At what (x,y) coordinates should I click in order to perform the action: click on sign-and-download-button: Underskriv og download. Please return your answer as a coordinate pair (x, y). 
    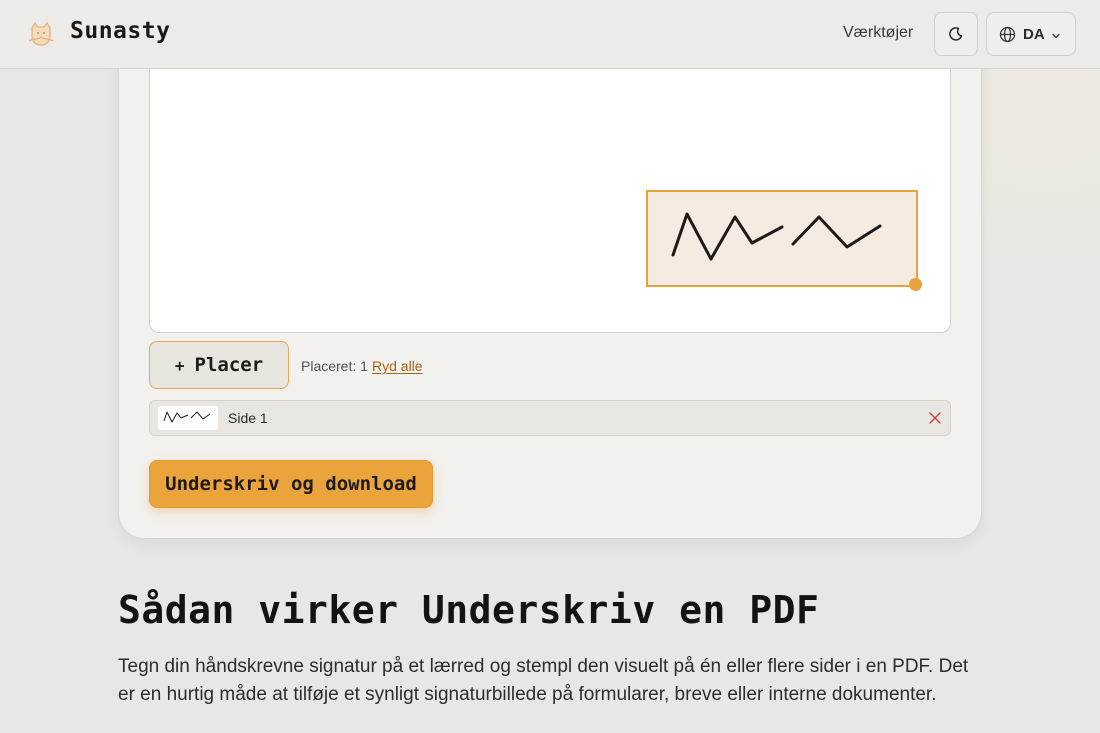
    Looking at the image, I should click on (291, 484).